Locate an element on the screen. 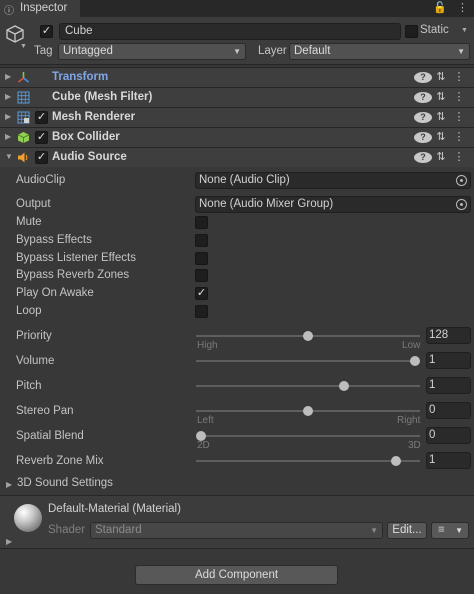 The height and width of the screenshot is (594, 474). shader-options-dropdown: ≡ ▼ is located at coordinates (450, 530).